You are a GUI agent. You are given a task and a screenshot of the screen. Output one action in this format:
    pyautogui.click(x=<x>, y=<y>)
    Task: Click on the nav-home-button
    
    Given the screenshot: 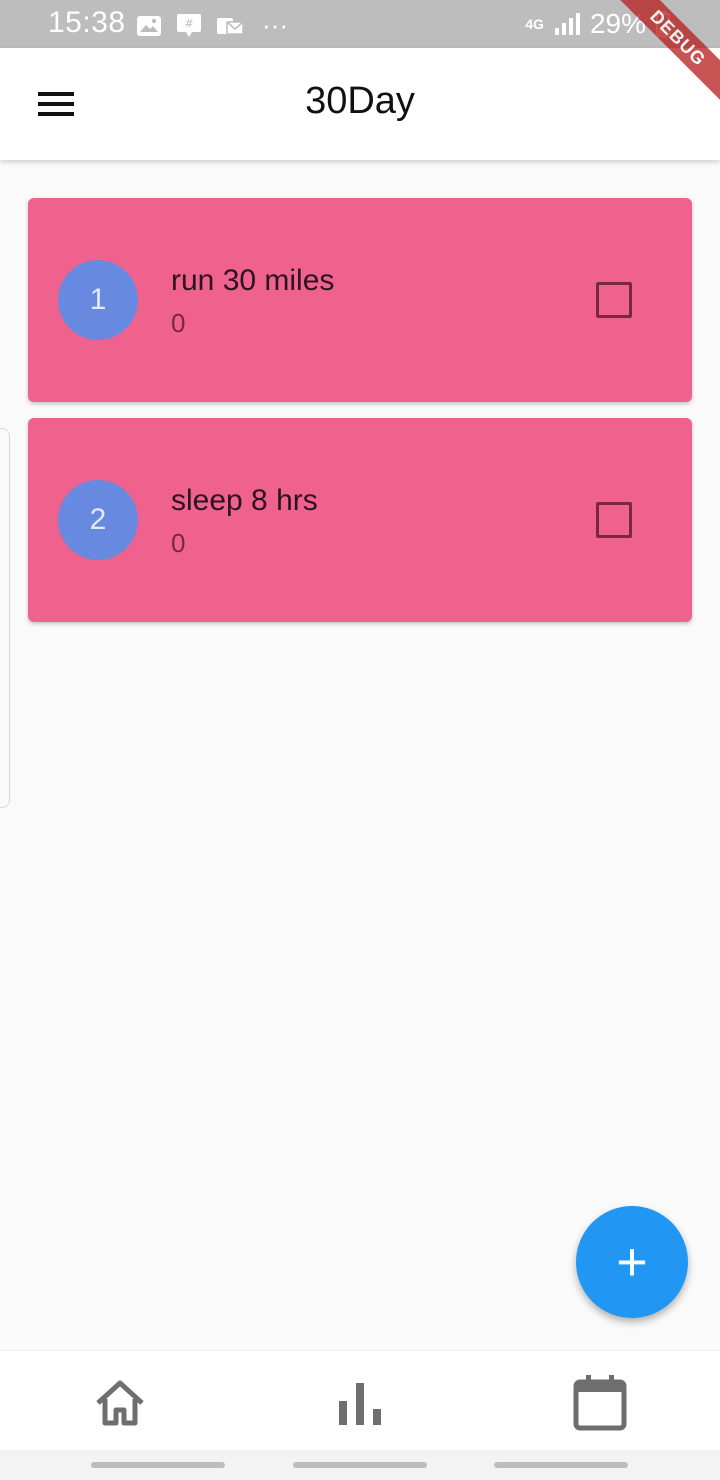 What is the action you would take?
    pyautogui.click(x=120, y=1403)
    